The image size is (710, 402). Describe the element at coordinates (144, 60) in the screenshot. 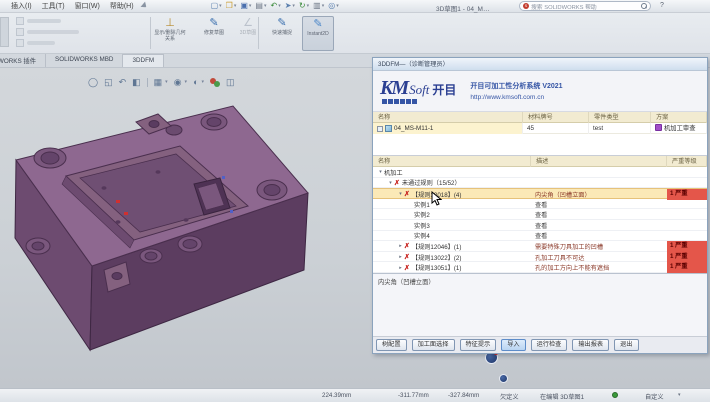

I see `tab-3ddfm: 3DDFM` at that location.